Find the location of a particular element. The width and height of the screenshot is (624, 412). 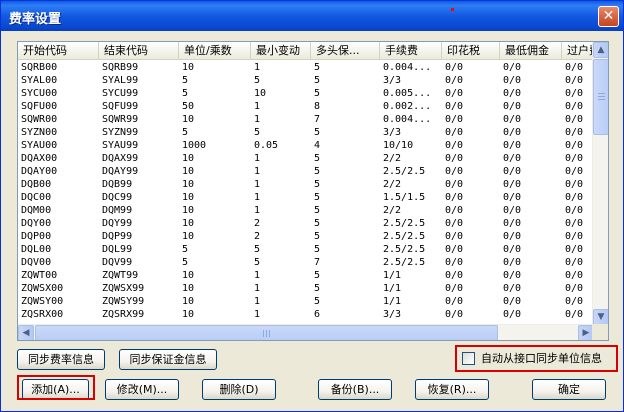

sync-margin-button: 同步保证金信息 is located at coordinates (168, 359).